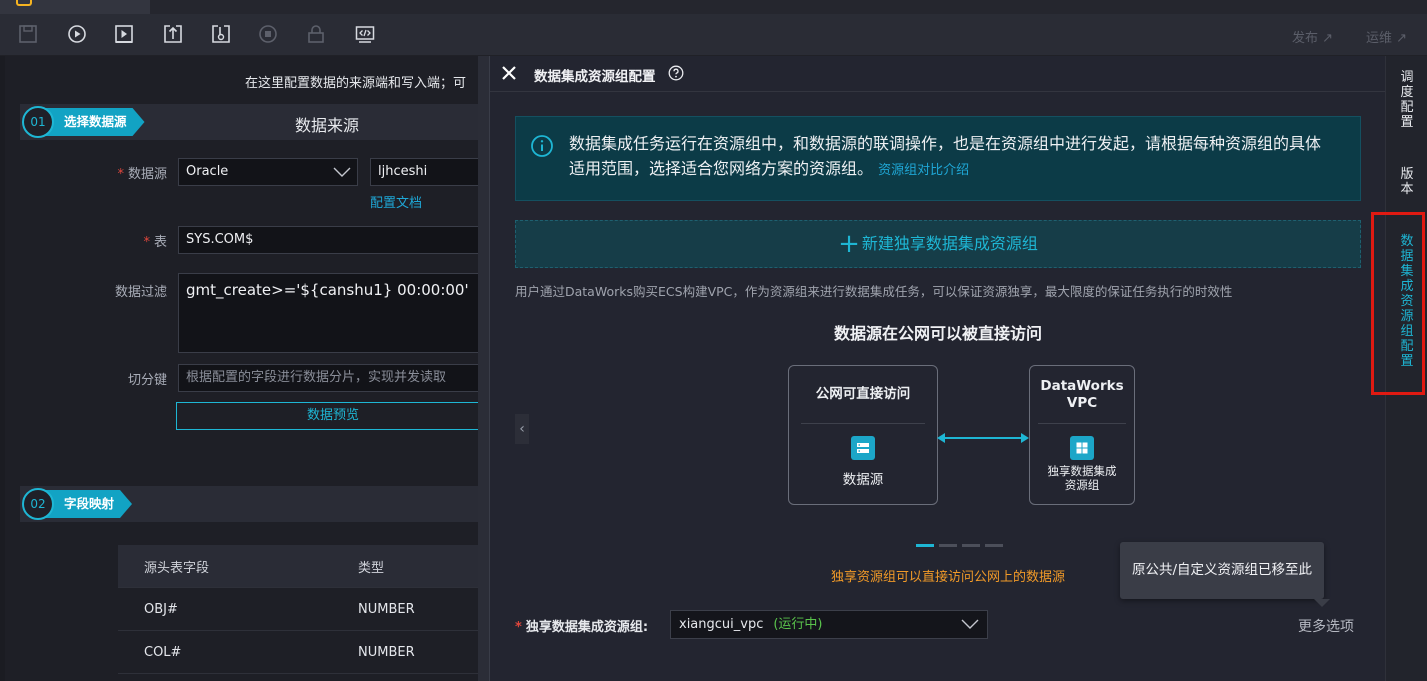 Image resolution: width=1427 pixels, height=681 pixels. I want to click on resource-group-select: xiangcui_vpc (运行中), so click(829, 624).